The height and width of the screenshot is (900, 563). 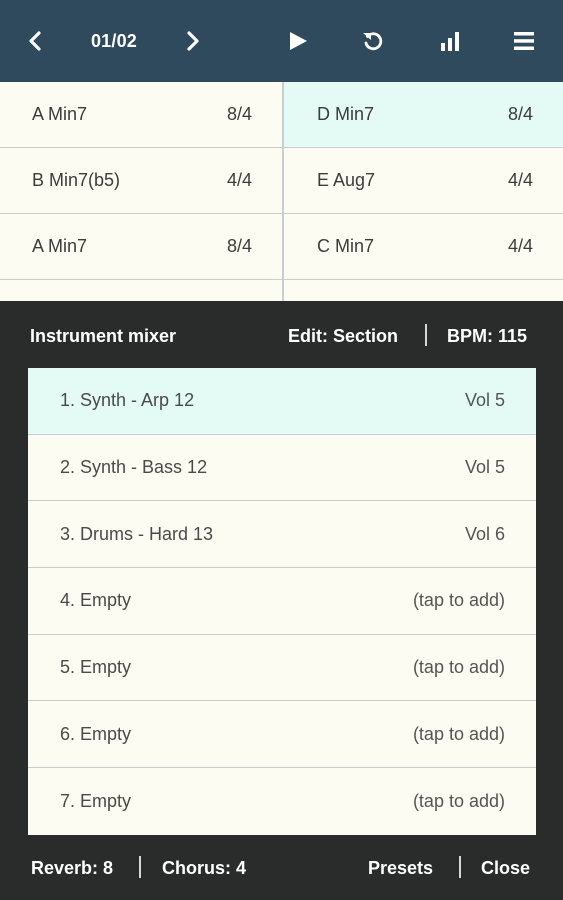 What do you see at coordinates (96, 667) in the screenshot?
I see `instrument-name: 5. Empty` at bounding box center [96, 667].